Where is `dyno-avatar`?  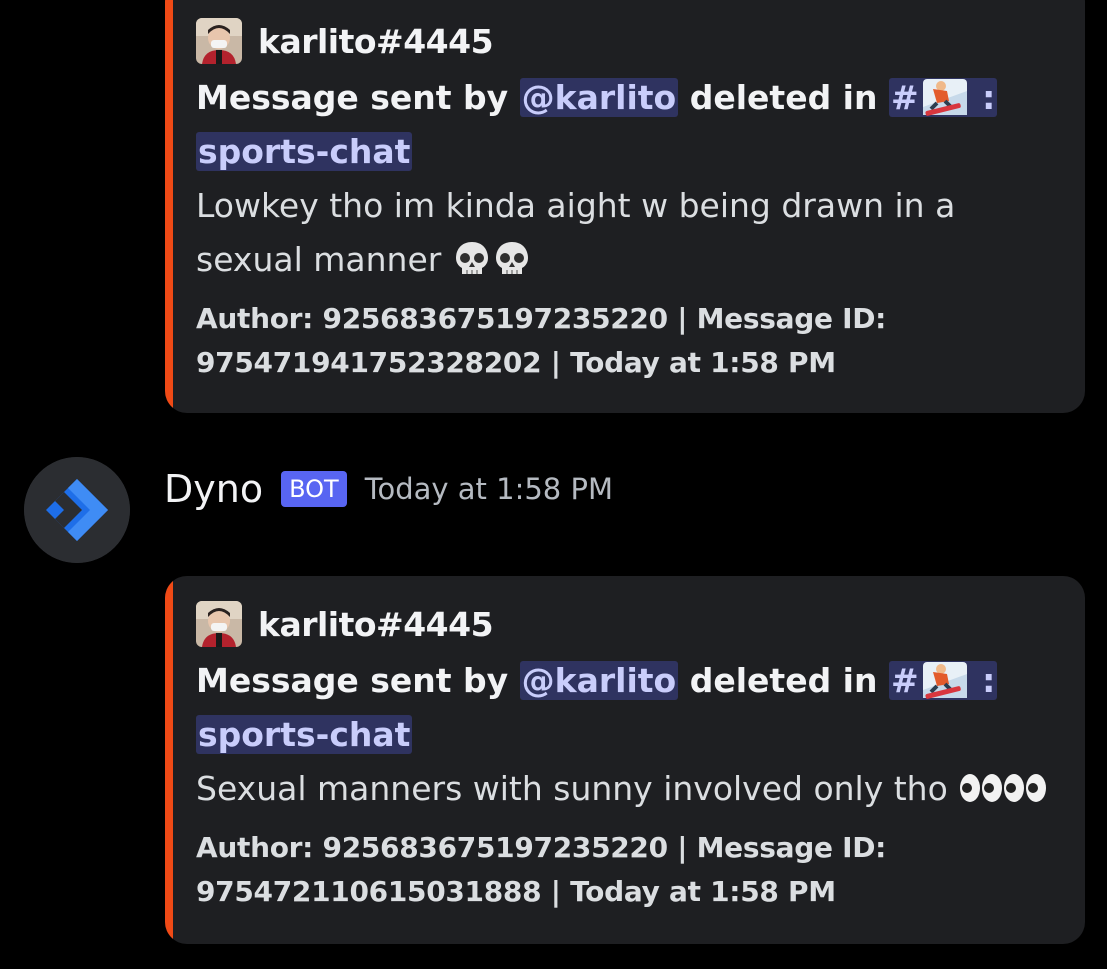 dyno-avatar is located at coordinates (77, 510).